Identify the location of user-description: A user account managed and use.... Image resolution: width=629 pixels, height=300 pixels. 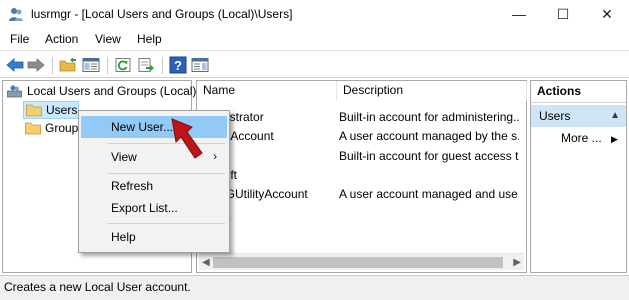
(429, 194).